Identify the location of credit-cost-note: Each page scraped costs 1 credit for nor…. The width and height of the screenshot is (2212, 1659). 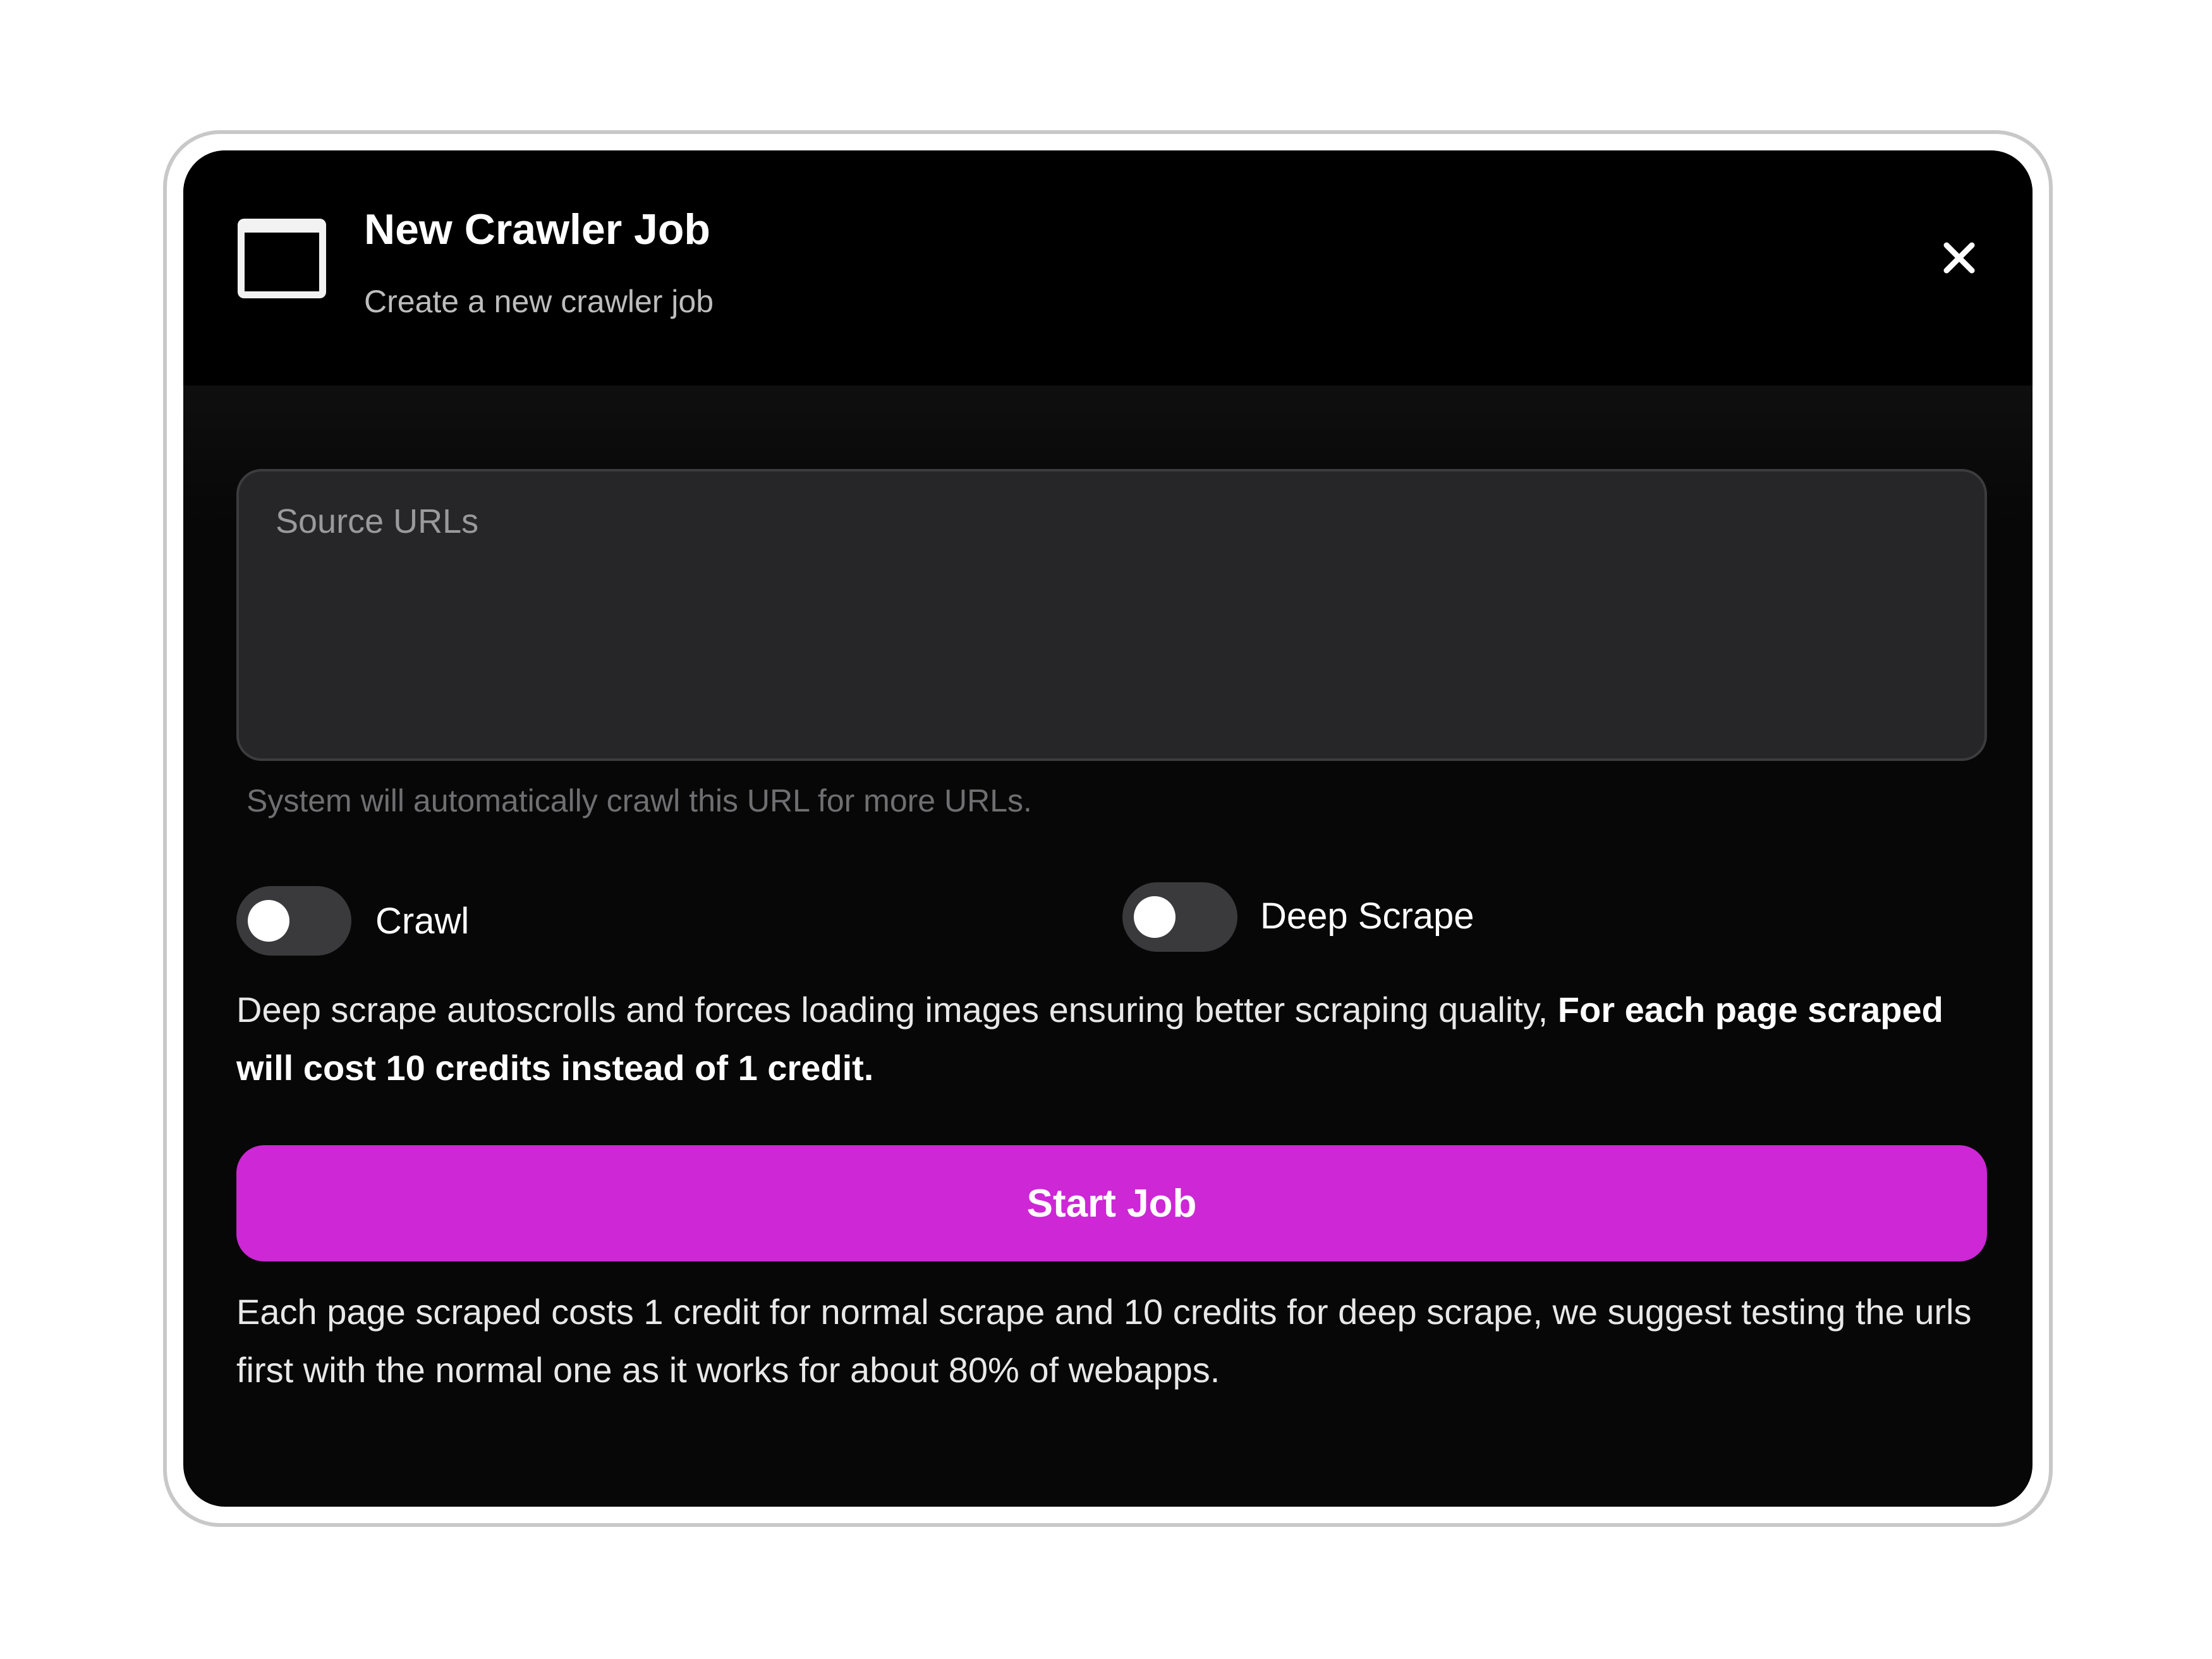
(1104, 1341).